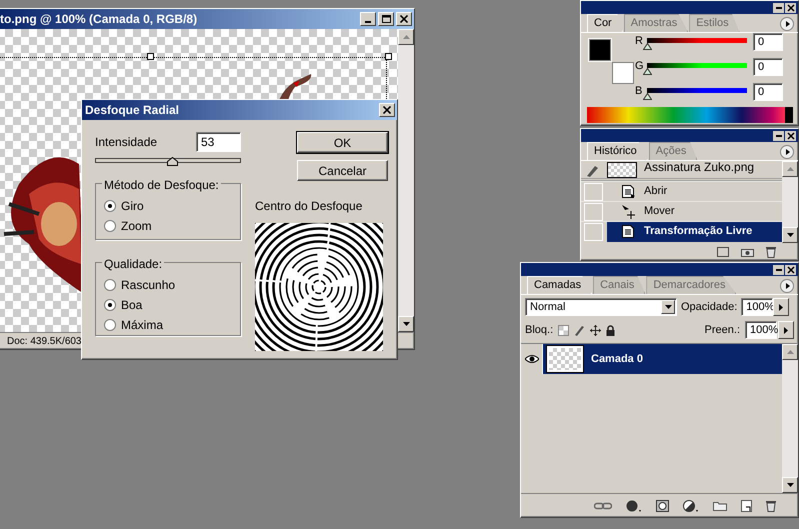 This screenshot has width=799, height=529. Describe the element at coordinates (564, 330) in the screenshot. I see `lock-transparency-icon` at that location.